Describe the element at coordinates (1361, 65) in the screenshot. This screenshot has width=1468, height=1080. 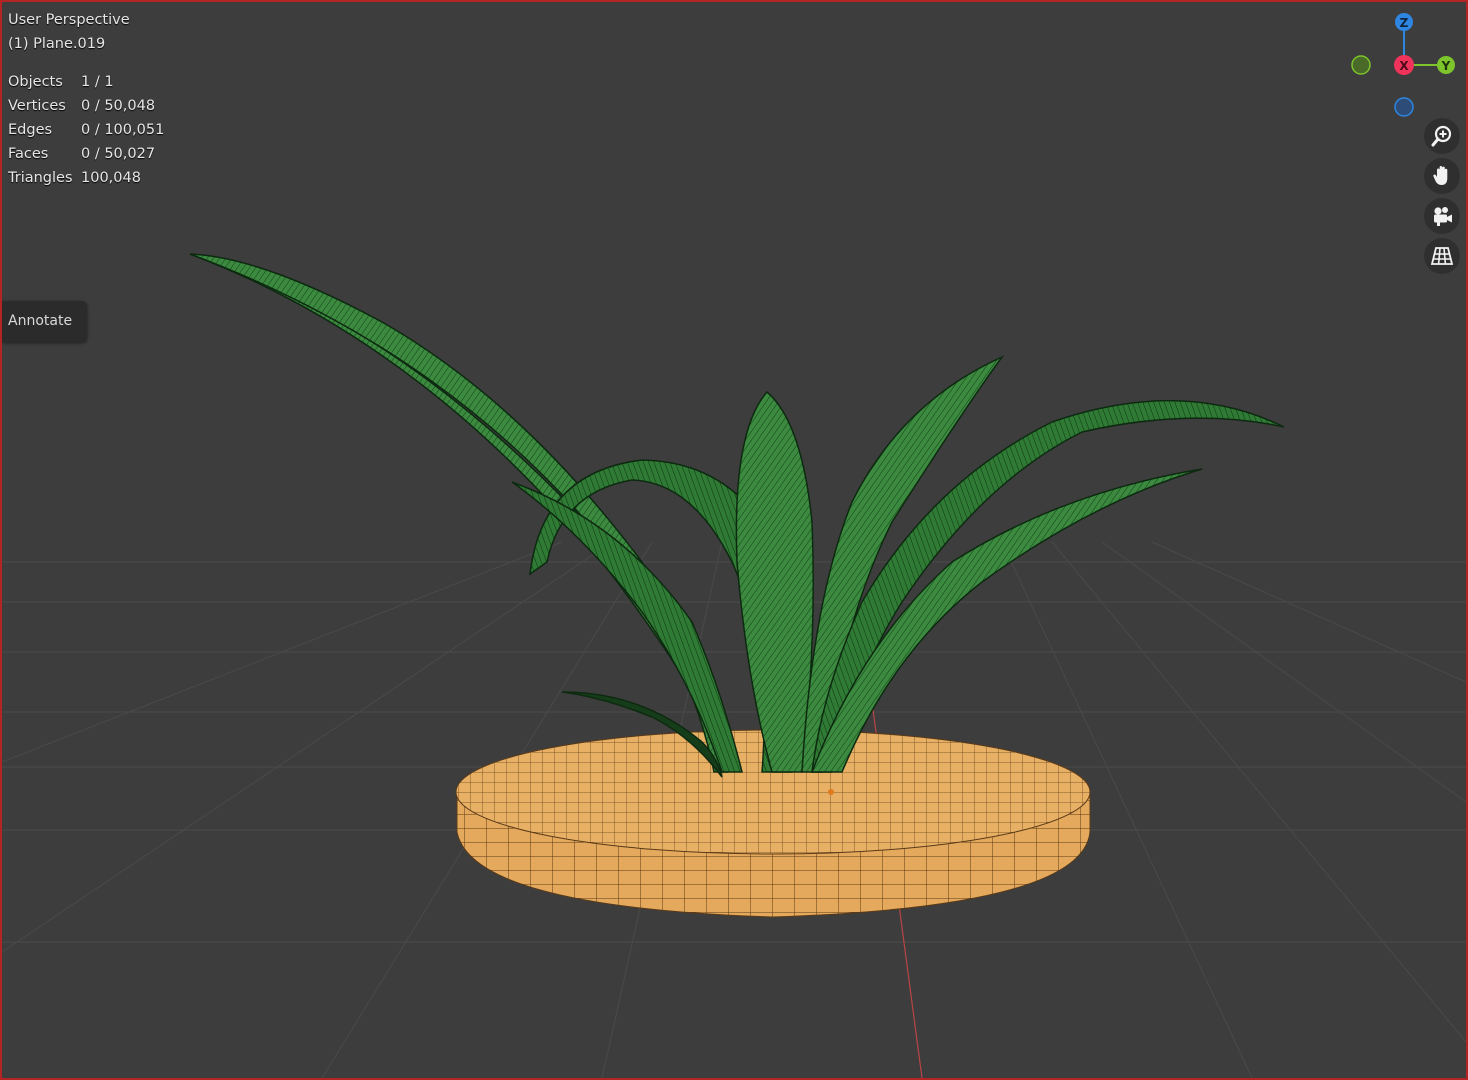
I see `gizmo-neg-y-handle` at that location.